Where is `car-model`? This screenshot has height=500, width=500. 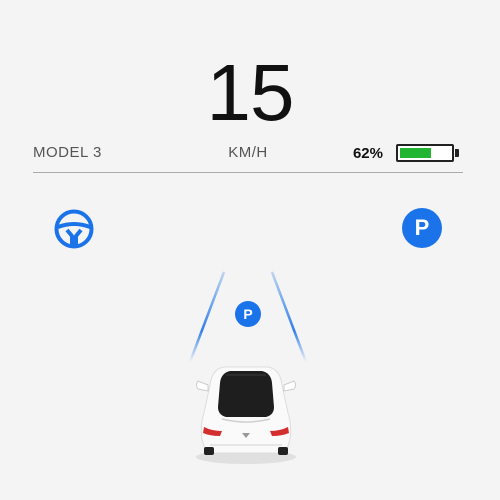
car-model is located at coordinates (246, 415).